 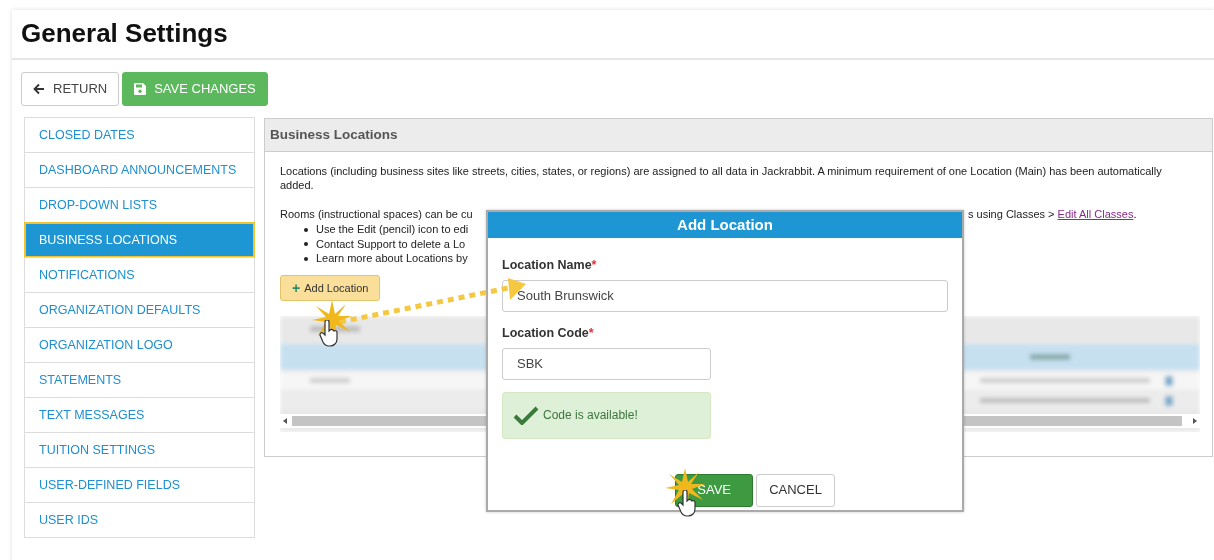 I want to click on status-text: Code is available!, so click(x=590, y=415).